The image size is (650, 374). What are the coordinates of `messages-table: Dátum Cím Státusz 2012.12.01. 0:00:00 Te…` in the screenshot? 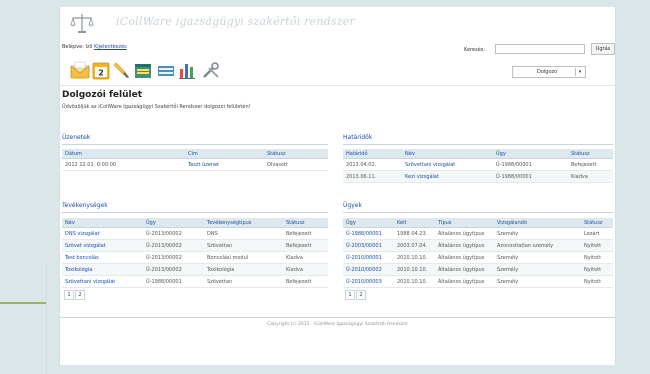 It's located at (195, 160).